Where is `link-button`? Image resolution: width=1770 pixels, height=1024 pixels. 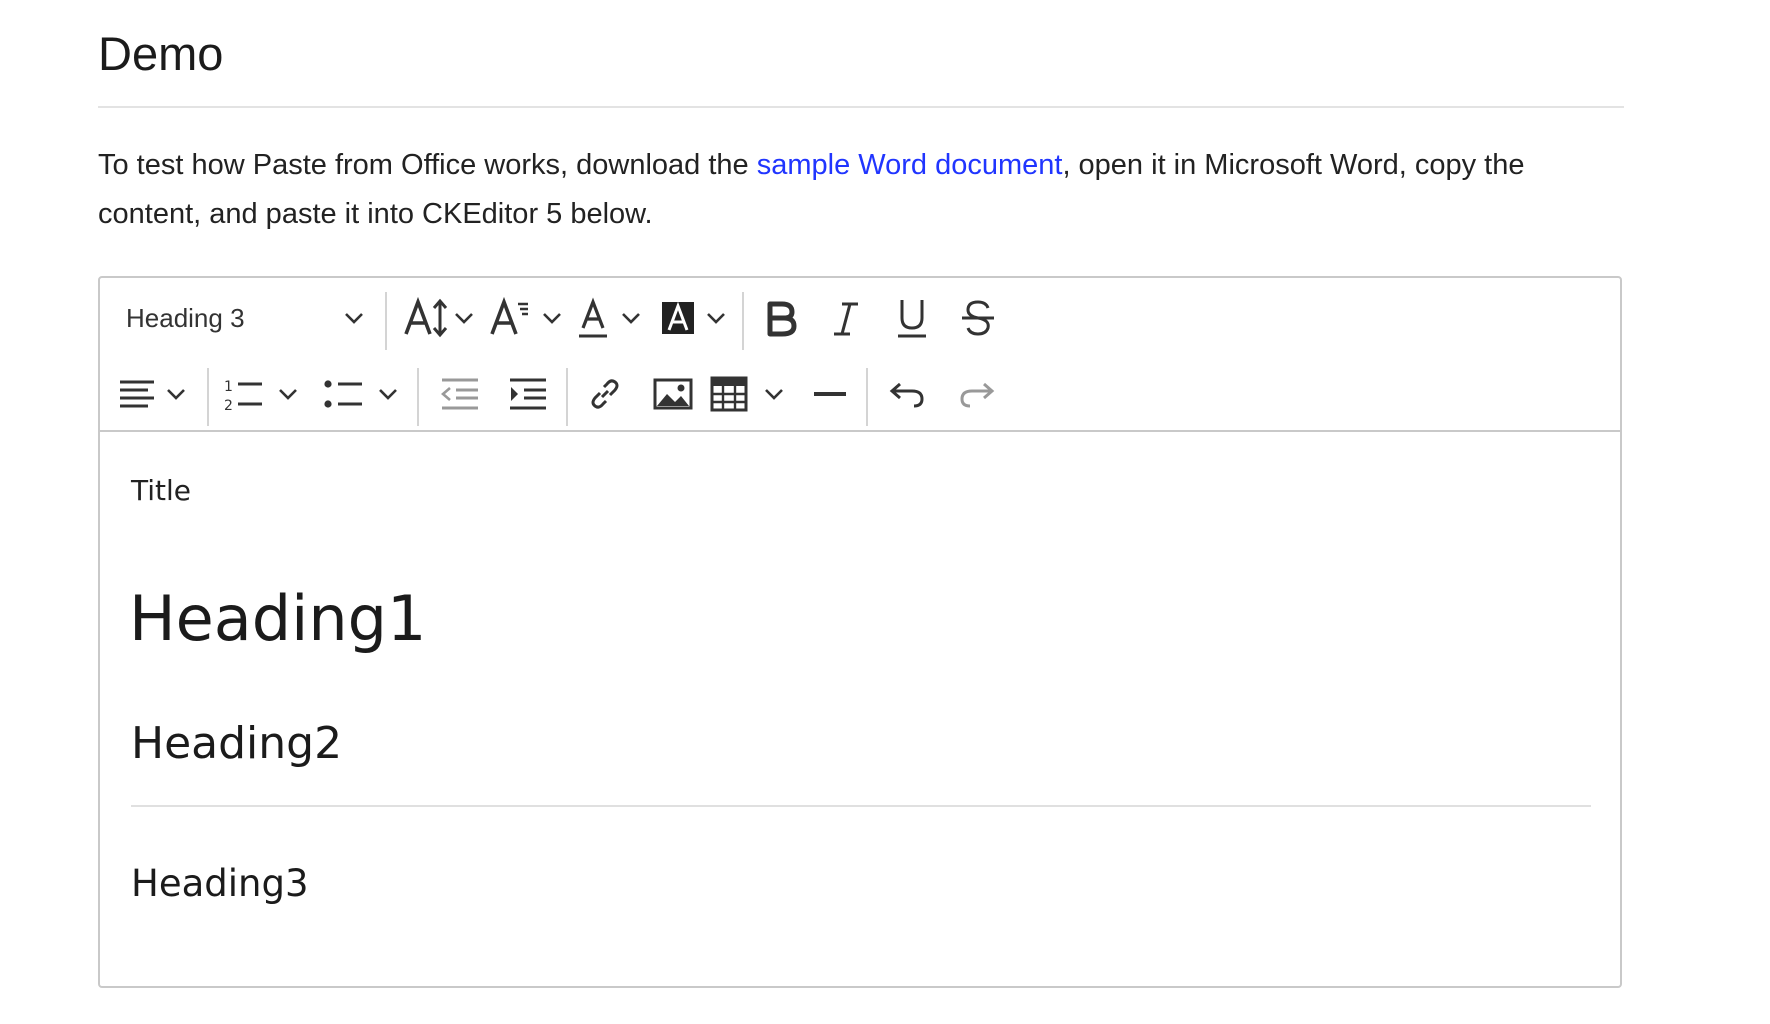 link-button is located at coordinates (605, 394).